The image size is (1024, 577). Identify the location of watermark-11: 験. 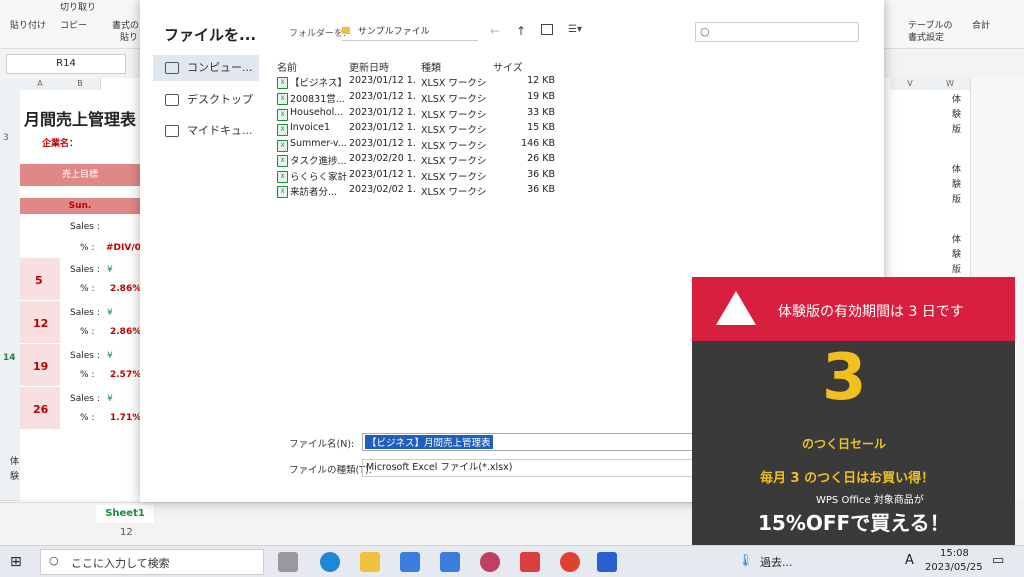
(15, 477).